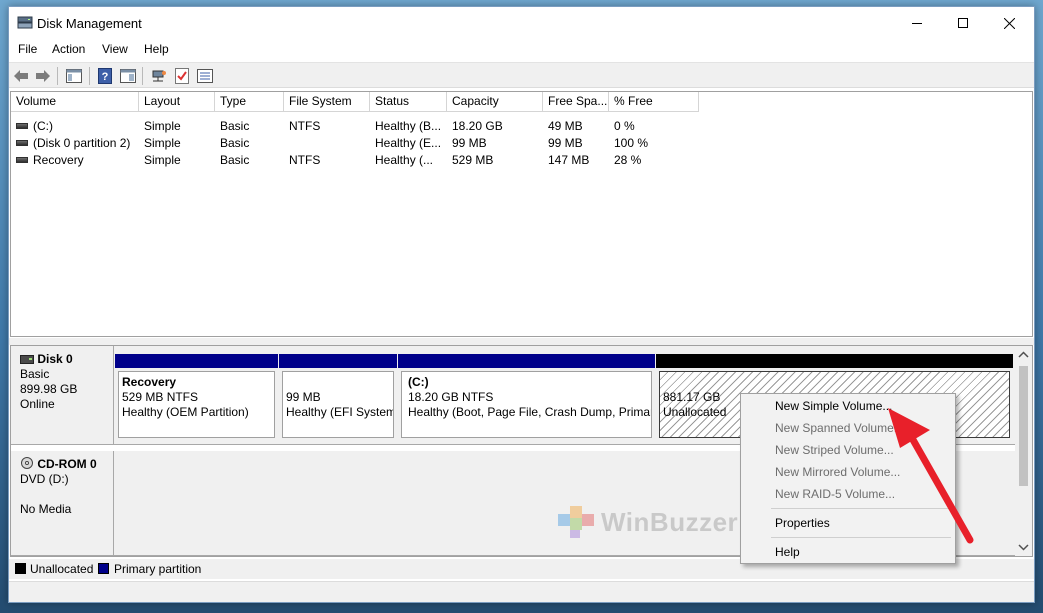 The image size is (1043, 613). Describe the element at coordinates (521, 591) in the screenshot. I see `status-bar` at that location.